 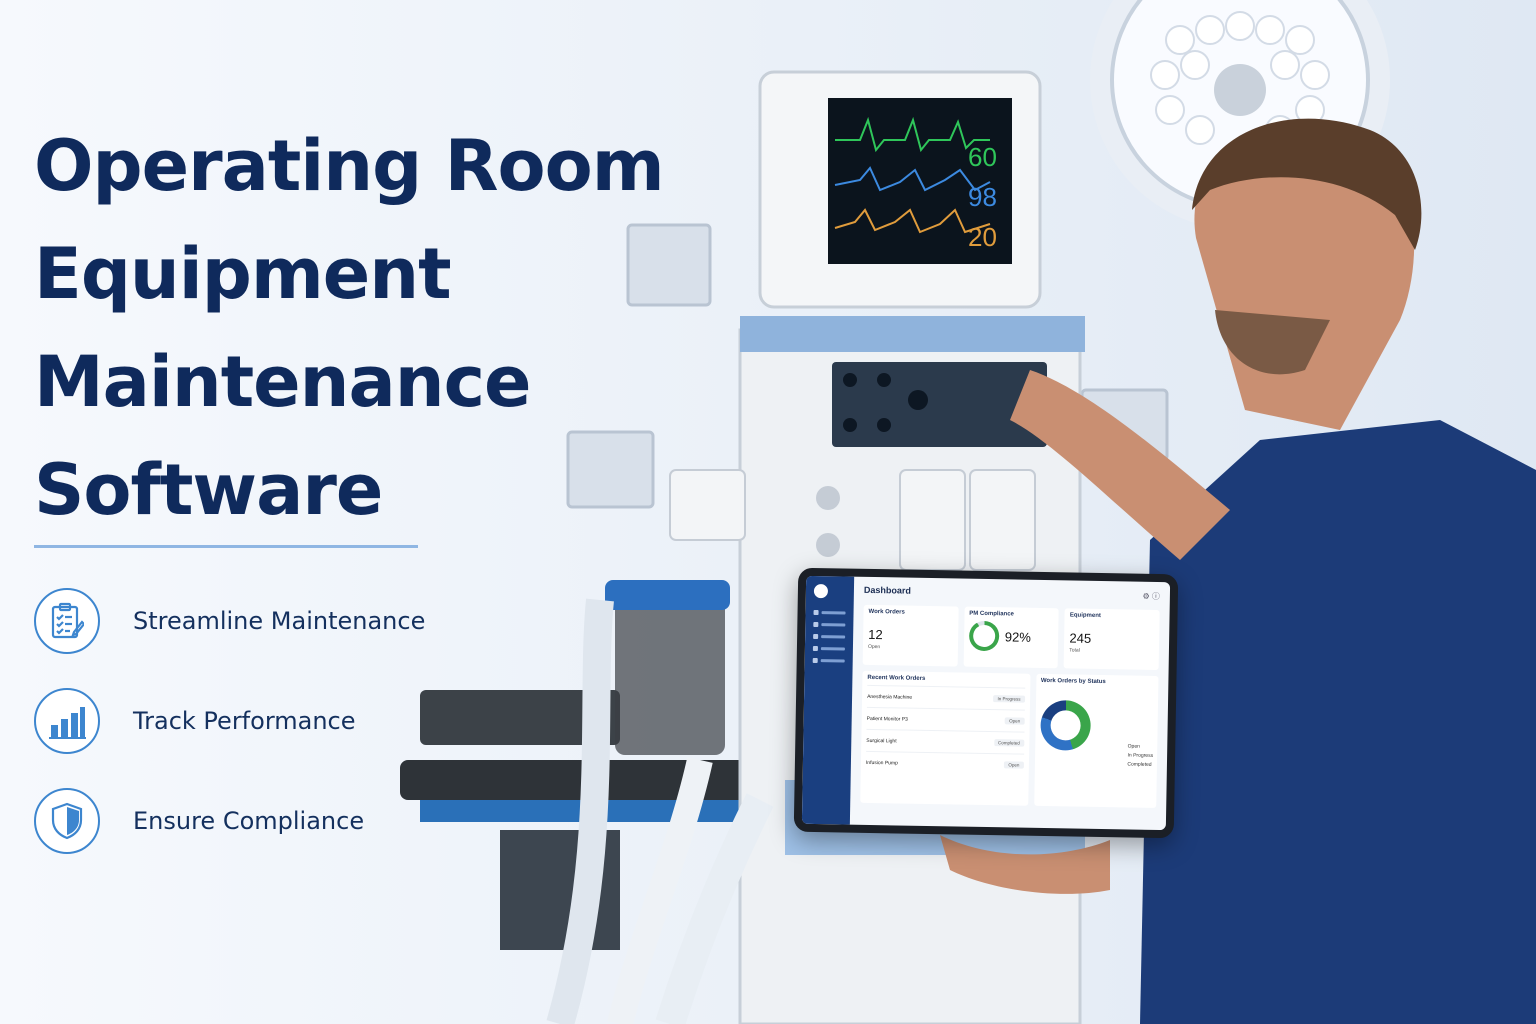 I want to click on title-line: Maintenance, so click(x=283, y=382).